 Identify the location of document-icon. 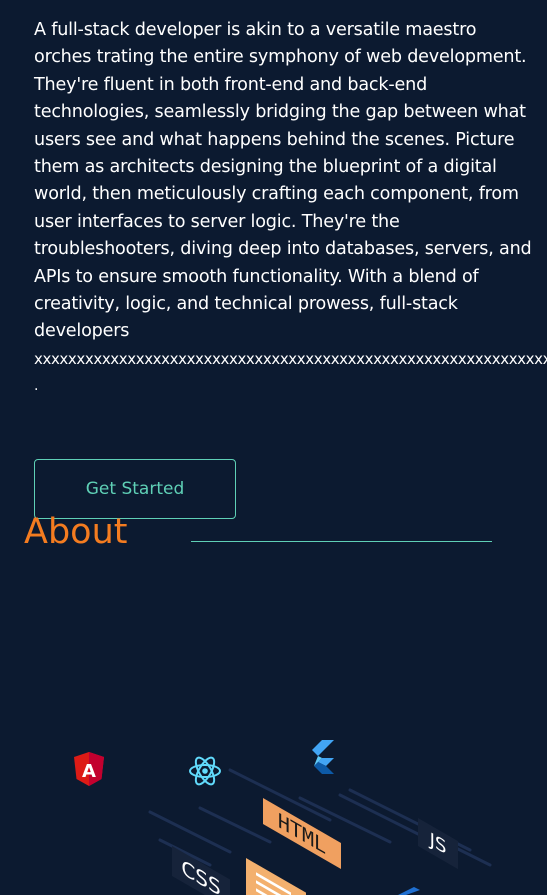
(276, 876).